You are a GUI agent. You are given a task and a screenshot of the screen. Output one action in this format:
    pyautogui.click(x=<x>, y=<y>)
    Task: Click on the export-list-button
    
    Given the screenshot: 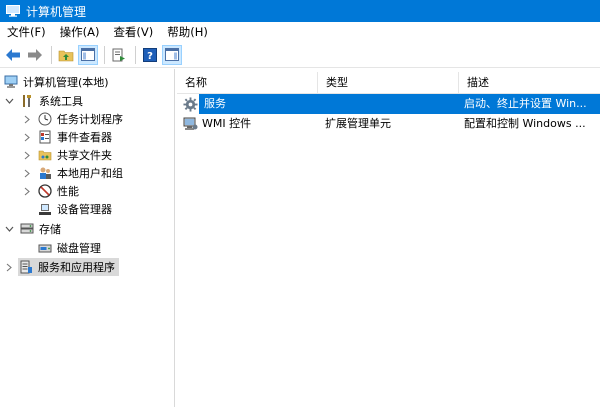 What is the action you would take?
    pyautogui.click(x=119, y=55)
    